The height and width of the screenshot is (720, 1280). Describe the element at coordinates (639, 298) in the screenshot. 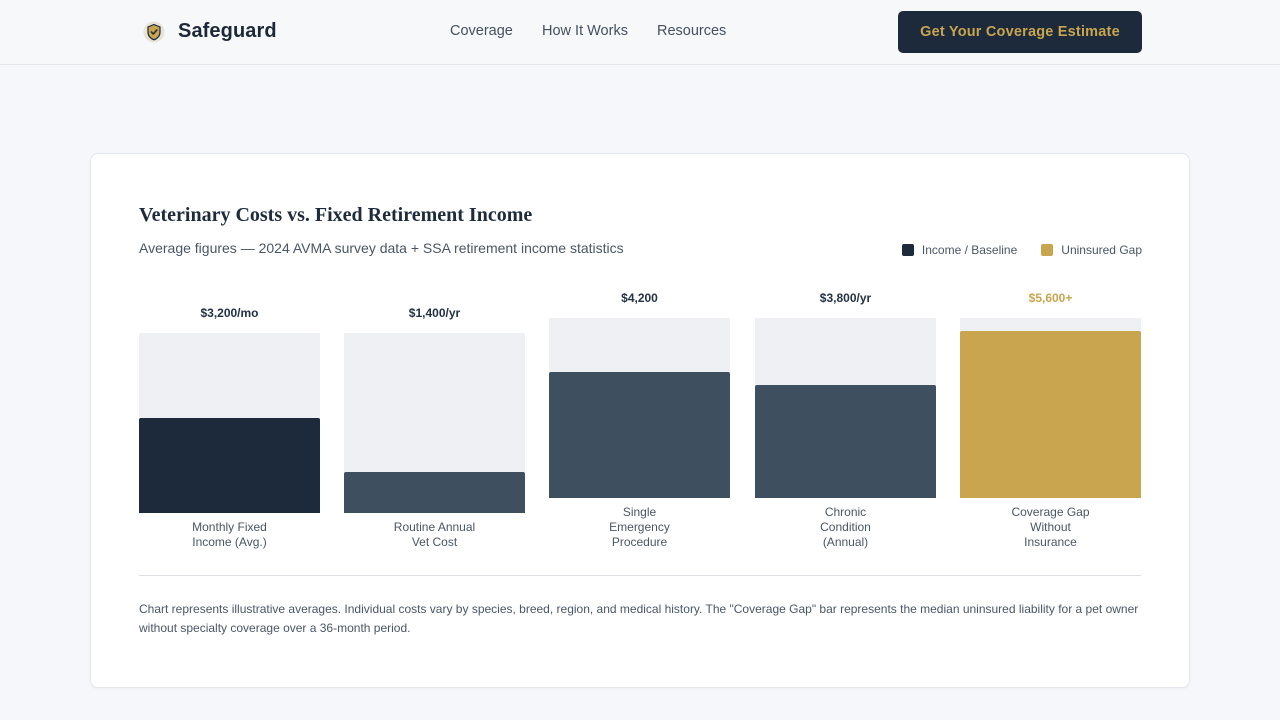

I see `bar-value-label: $4,200` at that location.